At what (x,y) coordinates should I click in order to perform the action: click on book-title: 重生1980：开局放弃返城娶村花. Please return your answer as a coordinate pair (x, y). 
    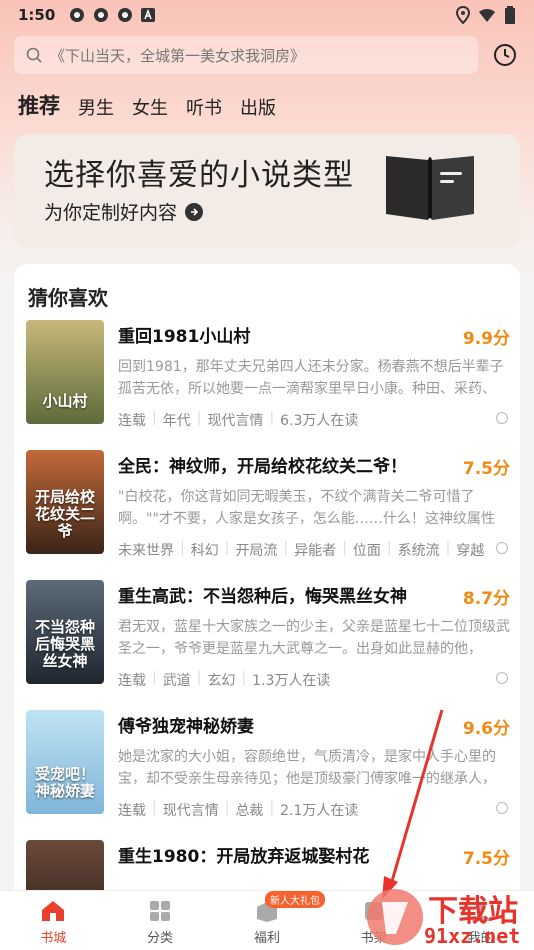
    Looking at the image, I should click on (243, 854).